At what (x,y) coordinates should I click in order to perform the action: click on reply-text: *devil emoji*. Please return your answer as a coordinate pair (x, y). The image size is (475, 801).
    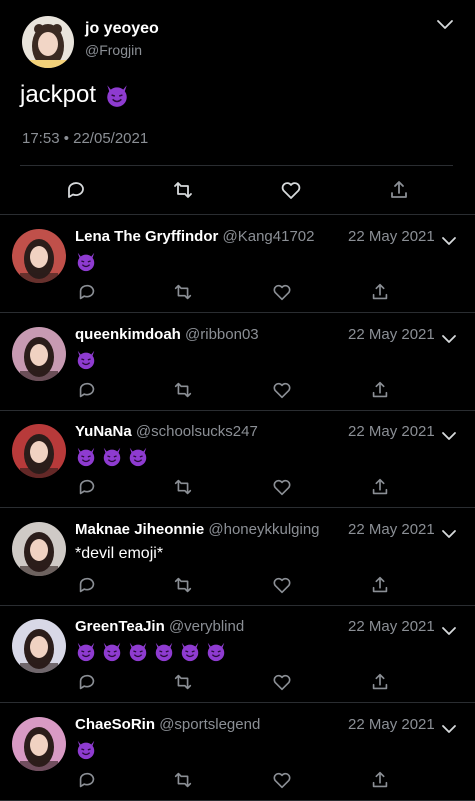
    Looking at the image, I should click on (119, 553).